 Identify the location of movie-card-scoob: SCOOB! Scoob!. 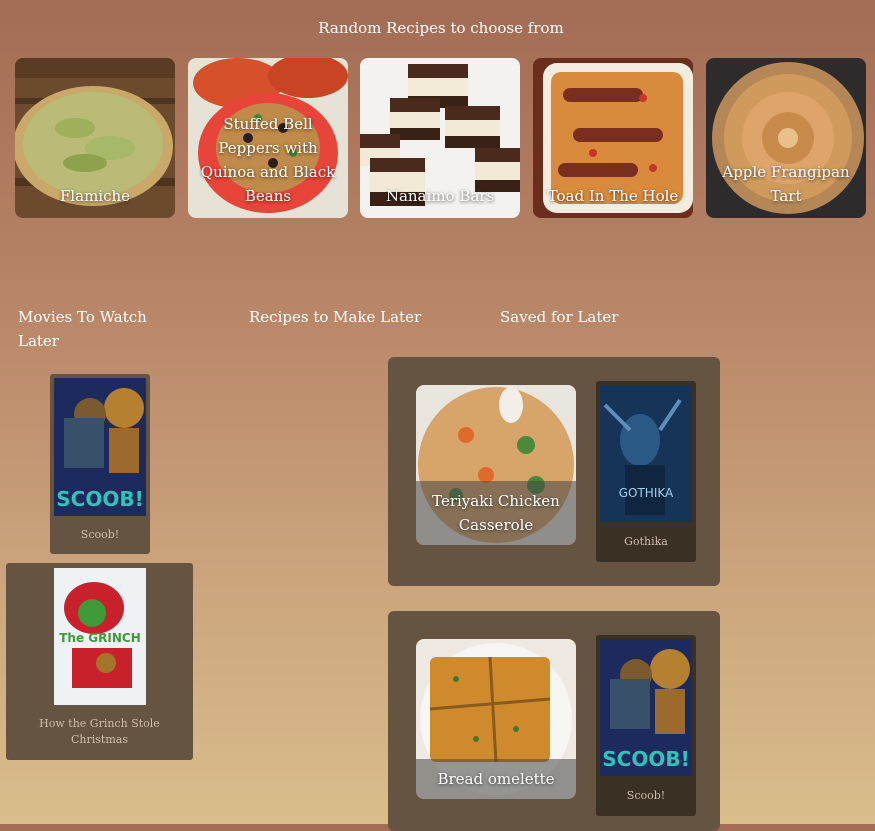
(100, 464).